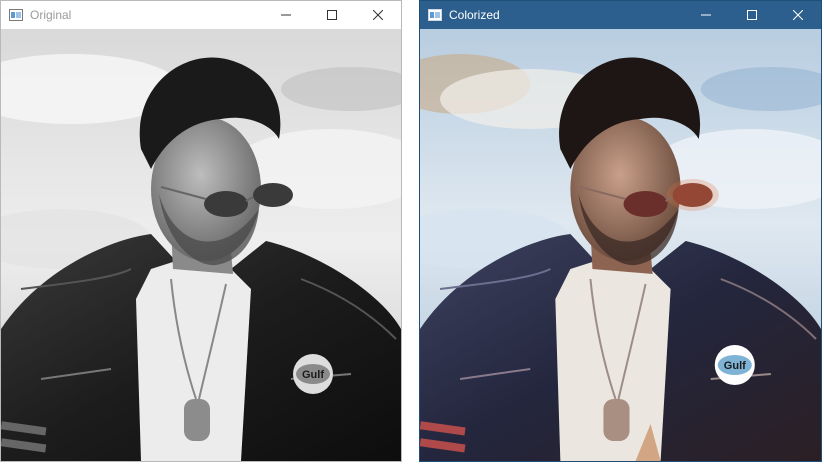 Image resolution: width=824 pixels, height=464 pixels. What do you see at coordinates (51, 15) in the screenshot?
I see `window-title: Original` at bounding box center [51, 15].